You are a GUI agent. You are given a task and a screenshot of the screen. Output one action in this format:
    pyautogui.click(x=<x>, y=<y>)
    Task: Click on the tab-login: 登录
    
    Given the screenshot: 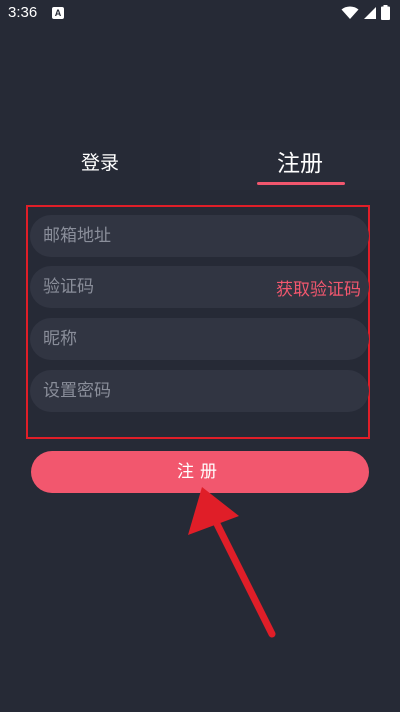 What is the action you would take?
    pyautogui.click(x=100, y=160)
    